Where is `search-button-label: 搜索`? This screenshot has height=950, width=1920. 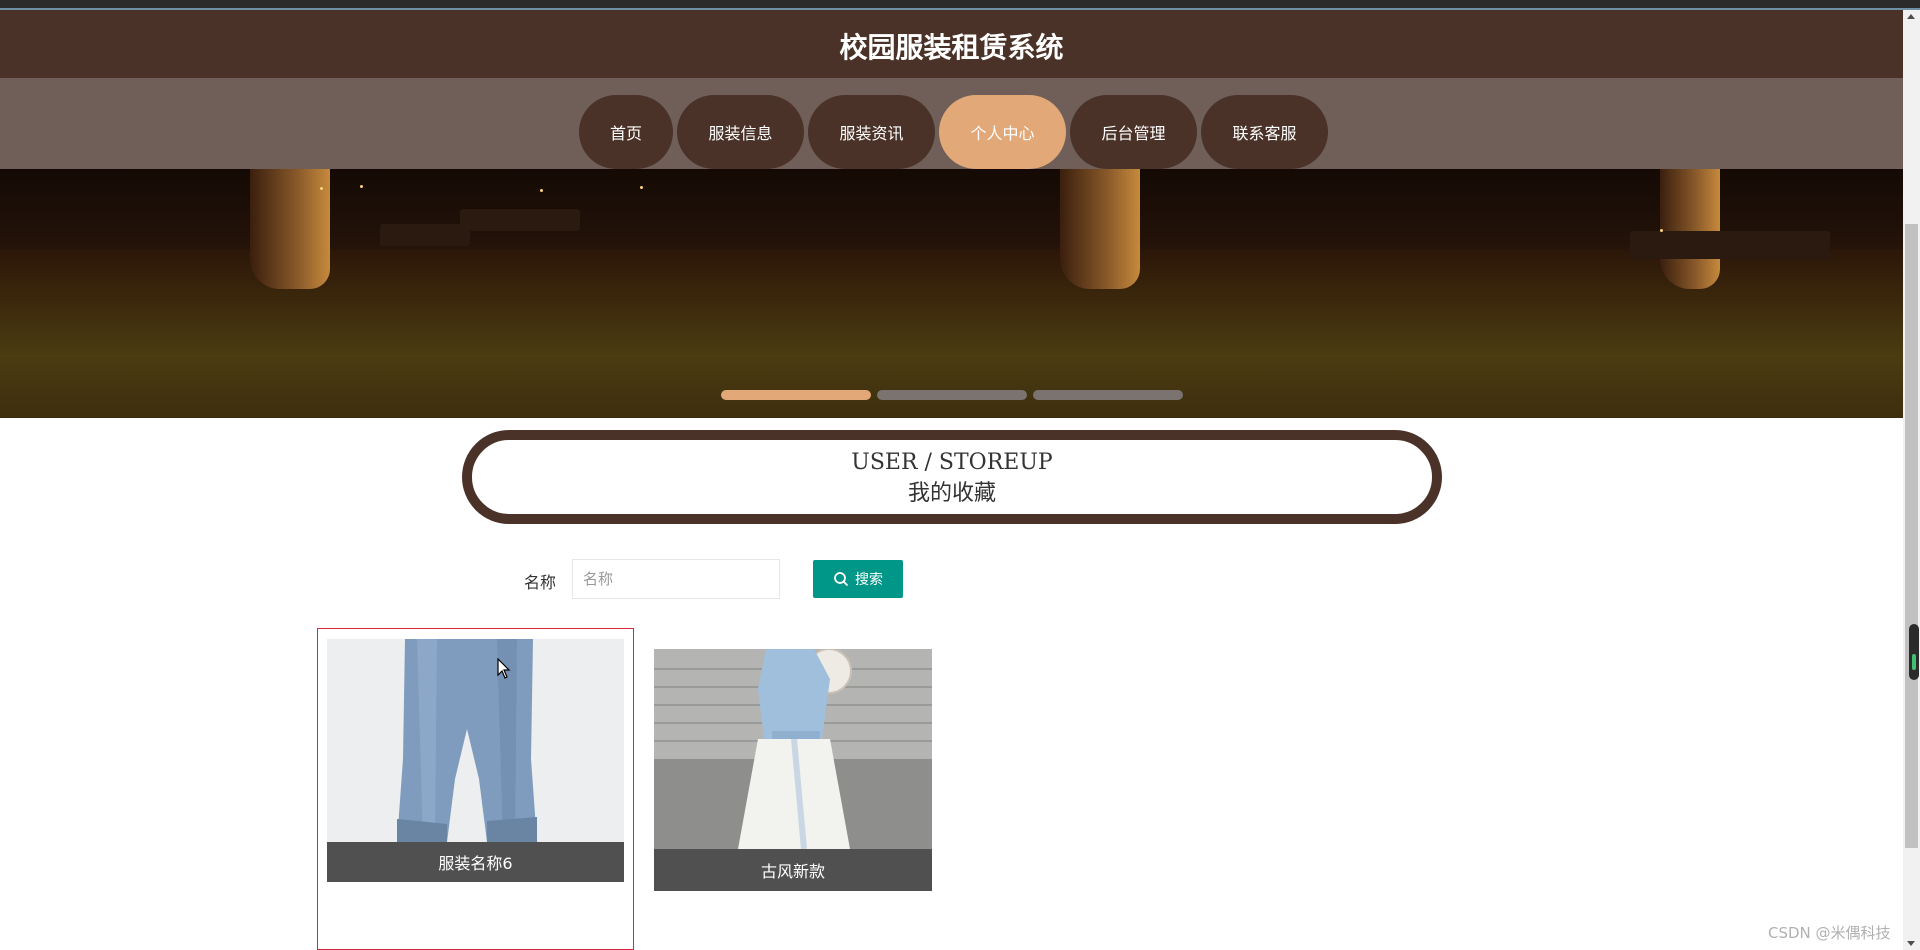
search-button-label: 搜索 is located at coordinates (869, 580).